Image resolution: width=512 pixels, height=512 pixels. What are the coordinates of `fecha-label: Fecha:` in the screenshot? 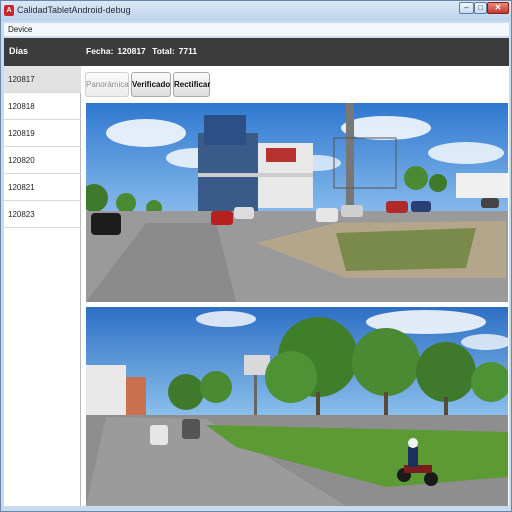 It's located at (100, 51).